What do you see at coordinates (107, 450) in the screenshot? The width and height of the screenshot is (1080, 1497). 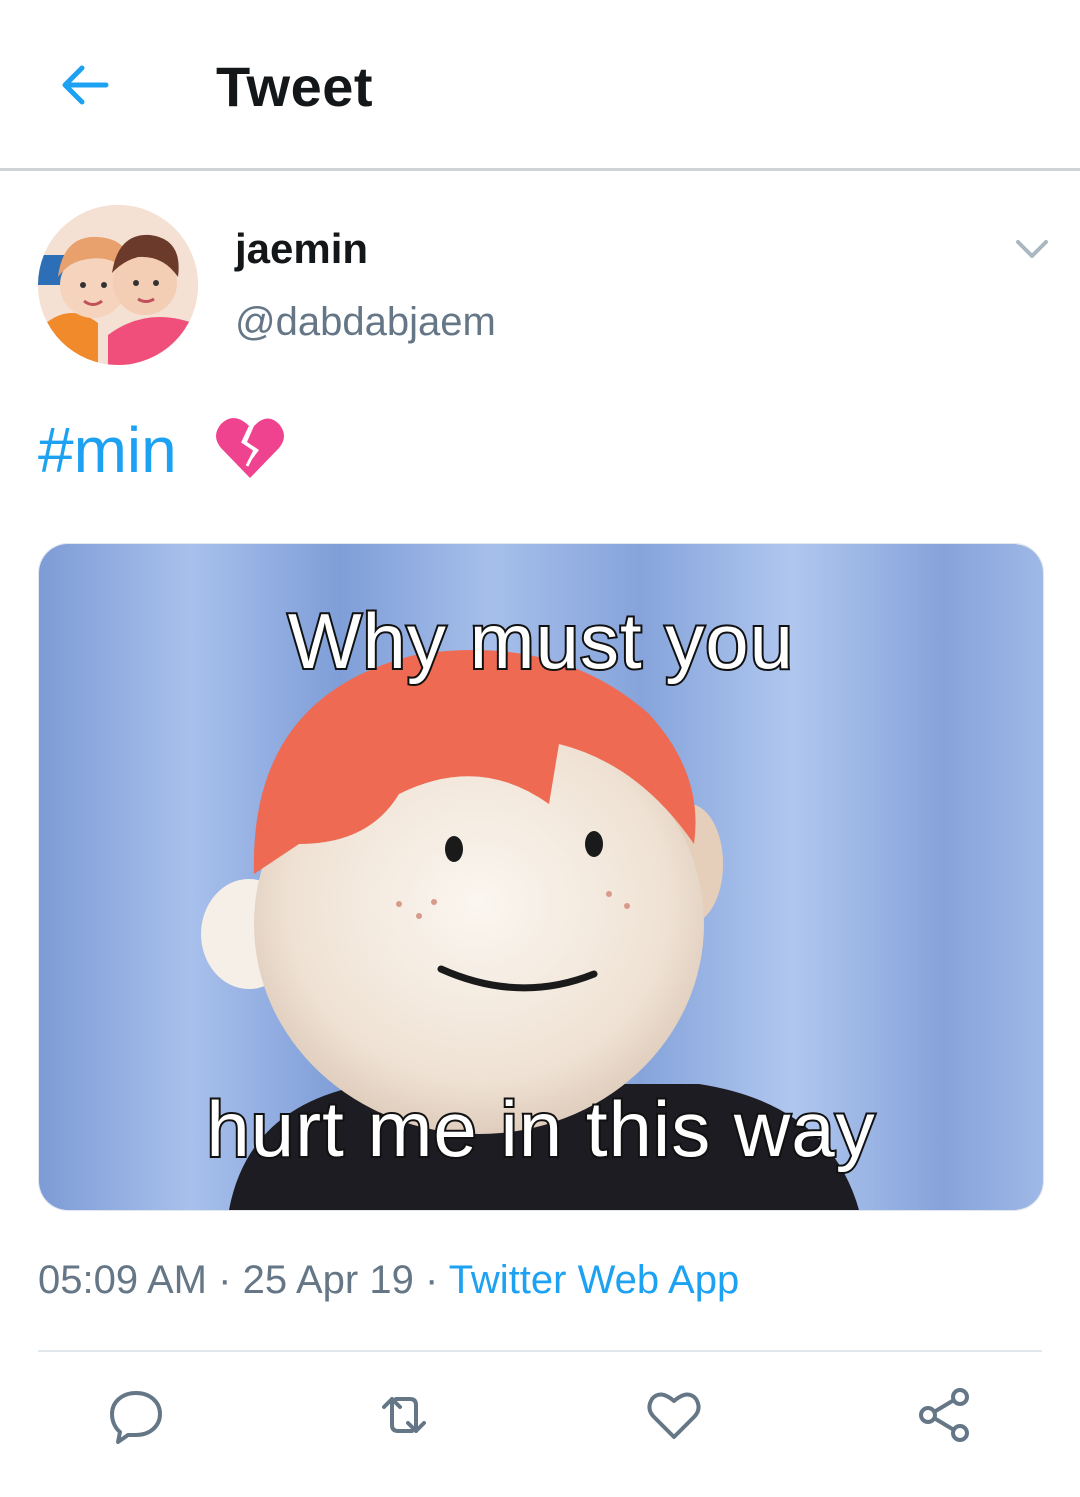 I see `hashtag-link: #min` at bounding box center [107, 450].